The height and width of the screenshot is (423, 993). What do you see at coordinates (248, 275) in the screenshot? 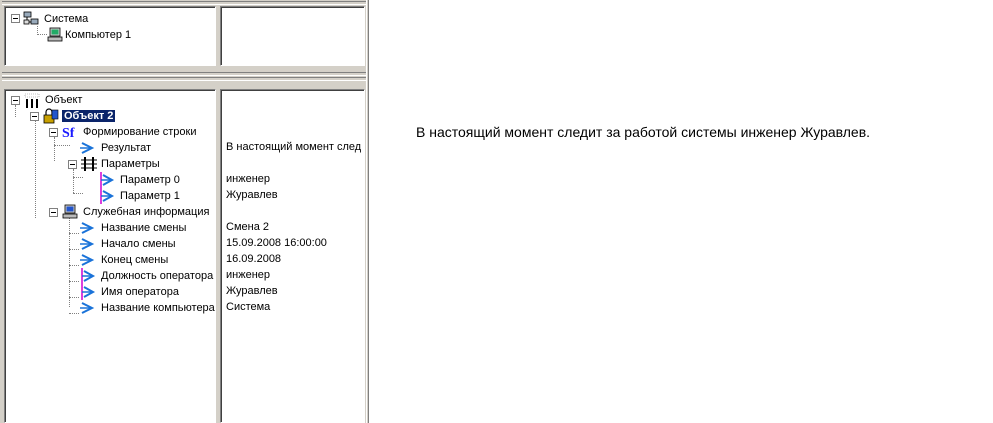
I see `value-operator-position: инженер` at bounding box center [248, 275].